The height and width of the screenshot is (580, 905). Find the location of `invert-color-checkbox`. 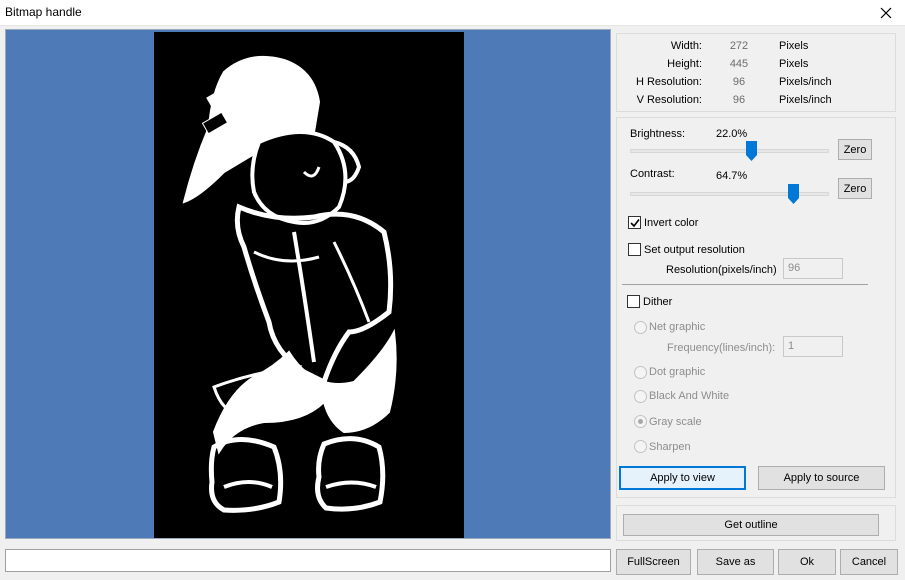

invert-color-checkbox is located at coordinates (634, 222).